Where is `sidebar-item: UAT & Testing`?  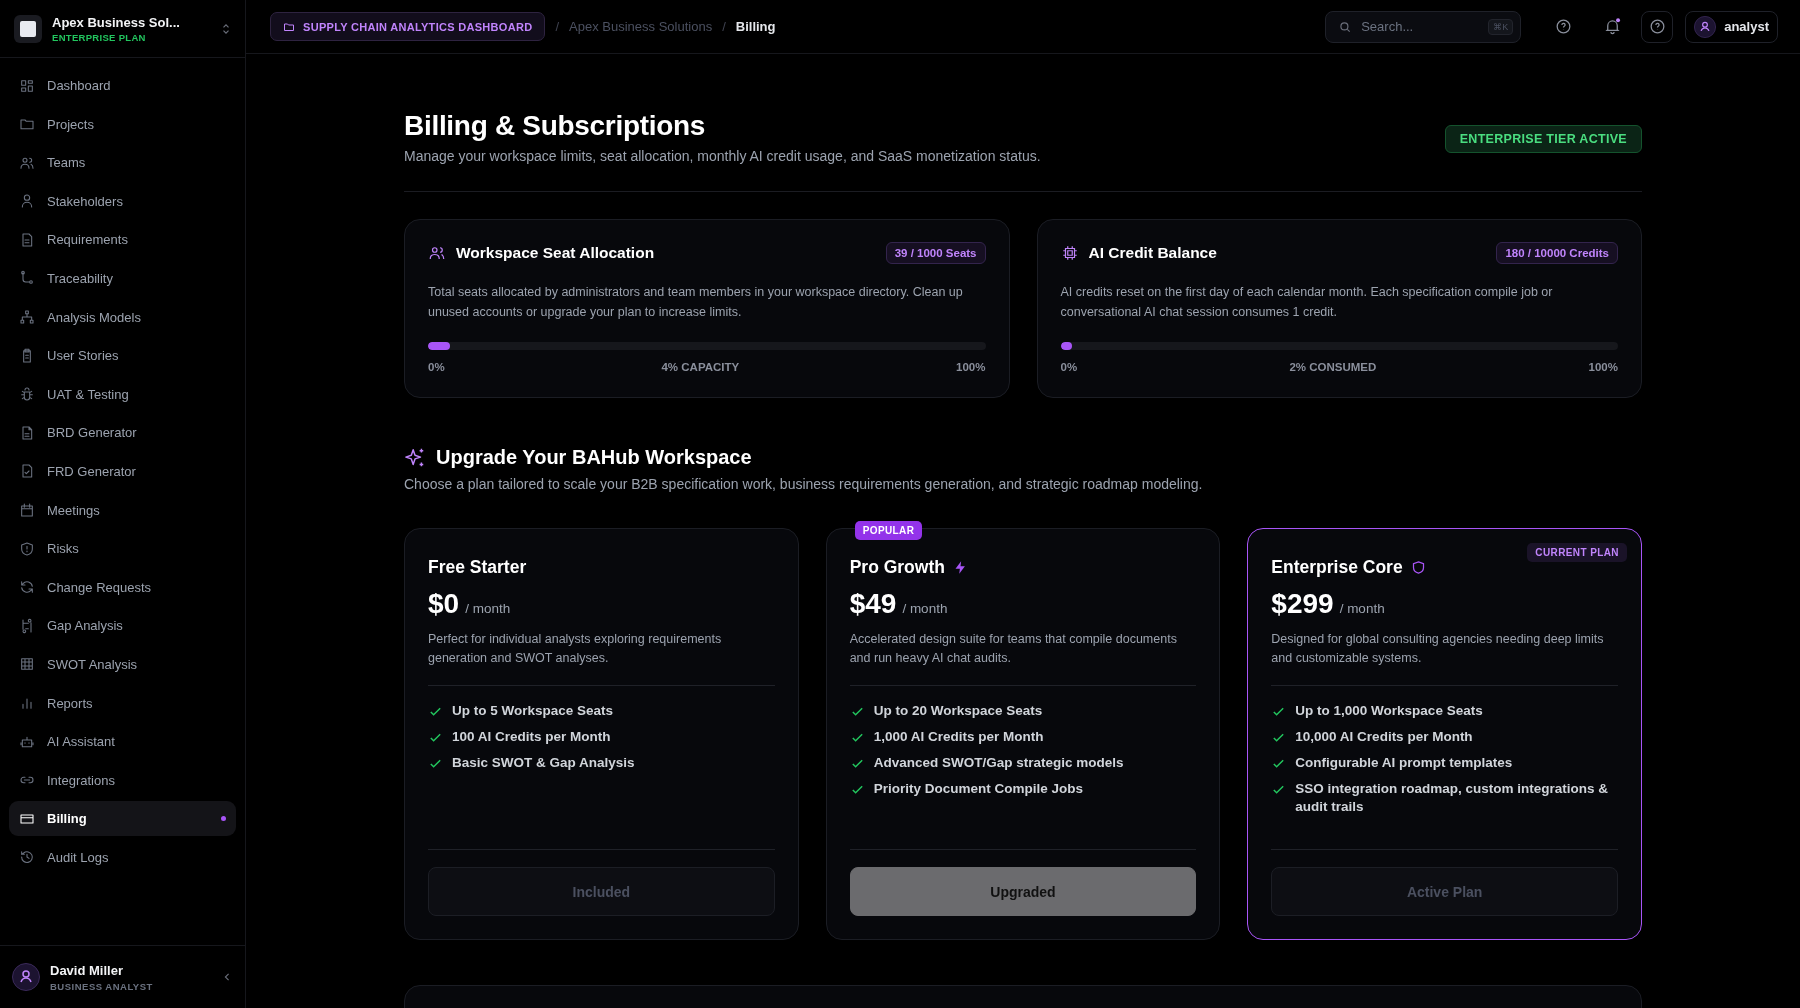 sidebar-item: UAT & Testing is located at coordinates (122, 394).